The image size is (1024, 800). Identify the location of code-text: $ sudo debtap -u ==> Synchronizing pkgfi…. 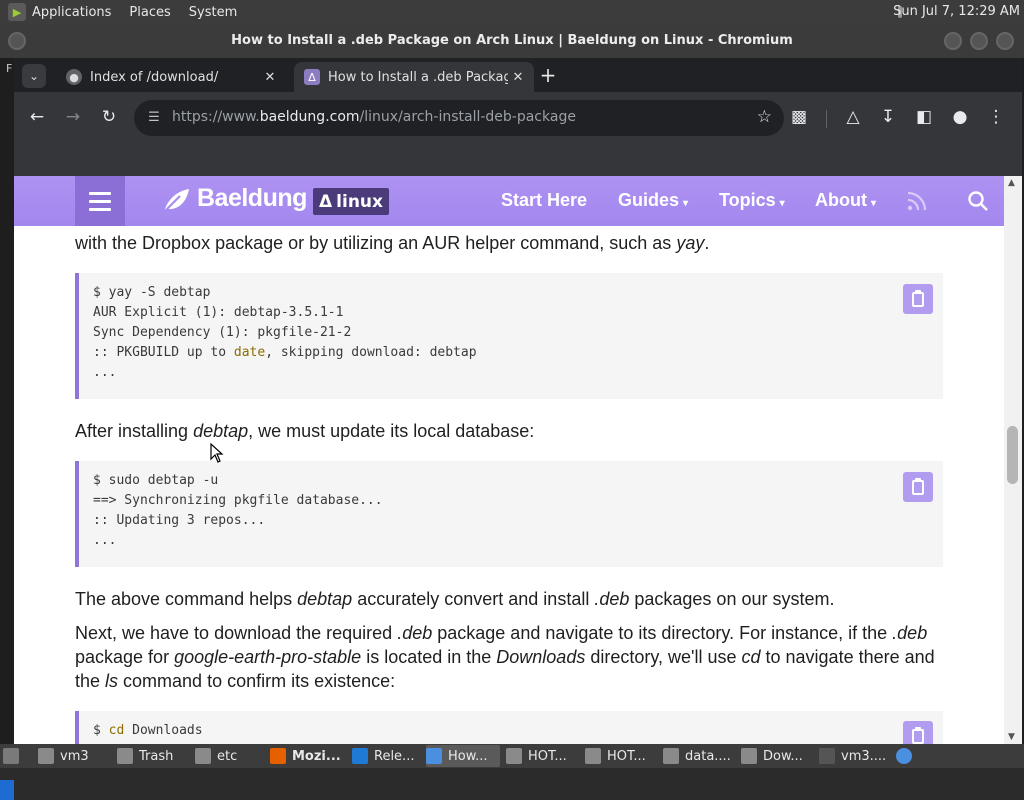
(511, 511).